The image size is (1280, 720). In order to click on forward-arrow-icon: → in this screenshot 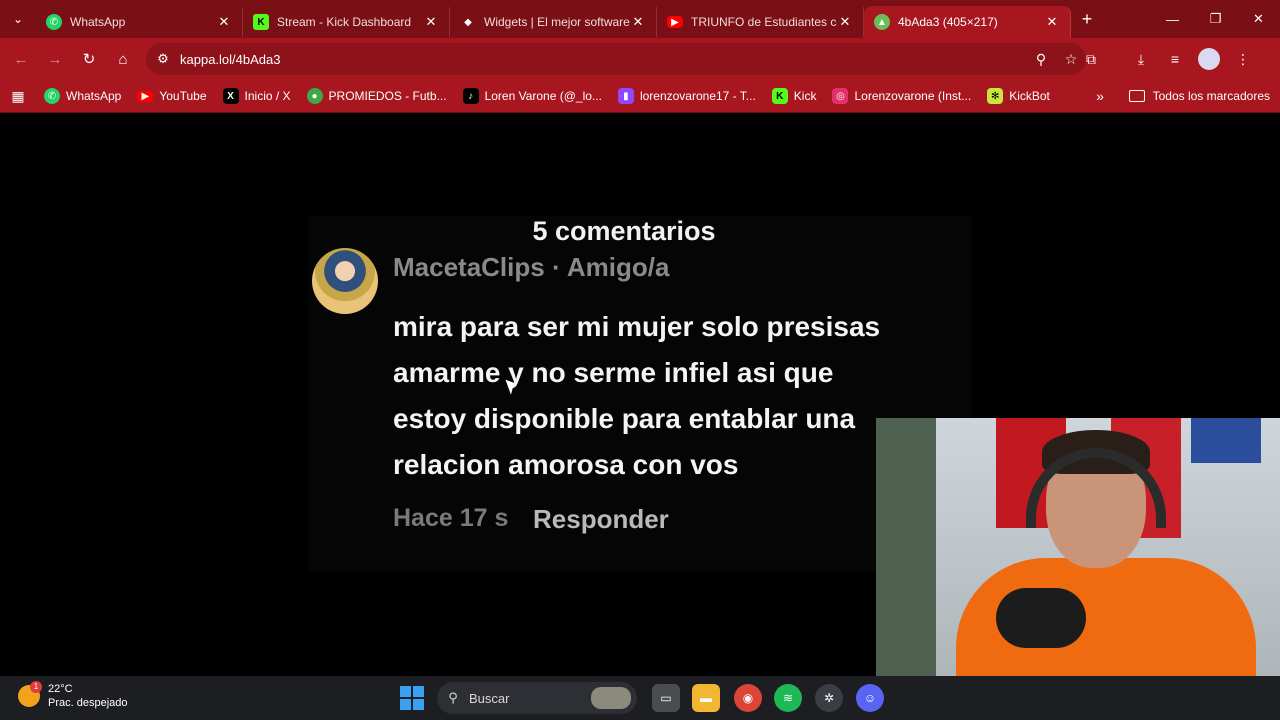, I will do `click(55, 59)`.